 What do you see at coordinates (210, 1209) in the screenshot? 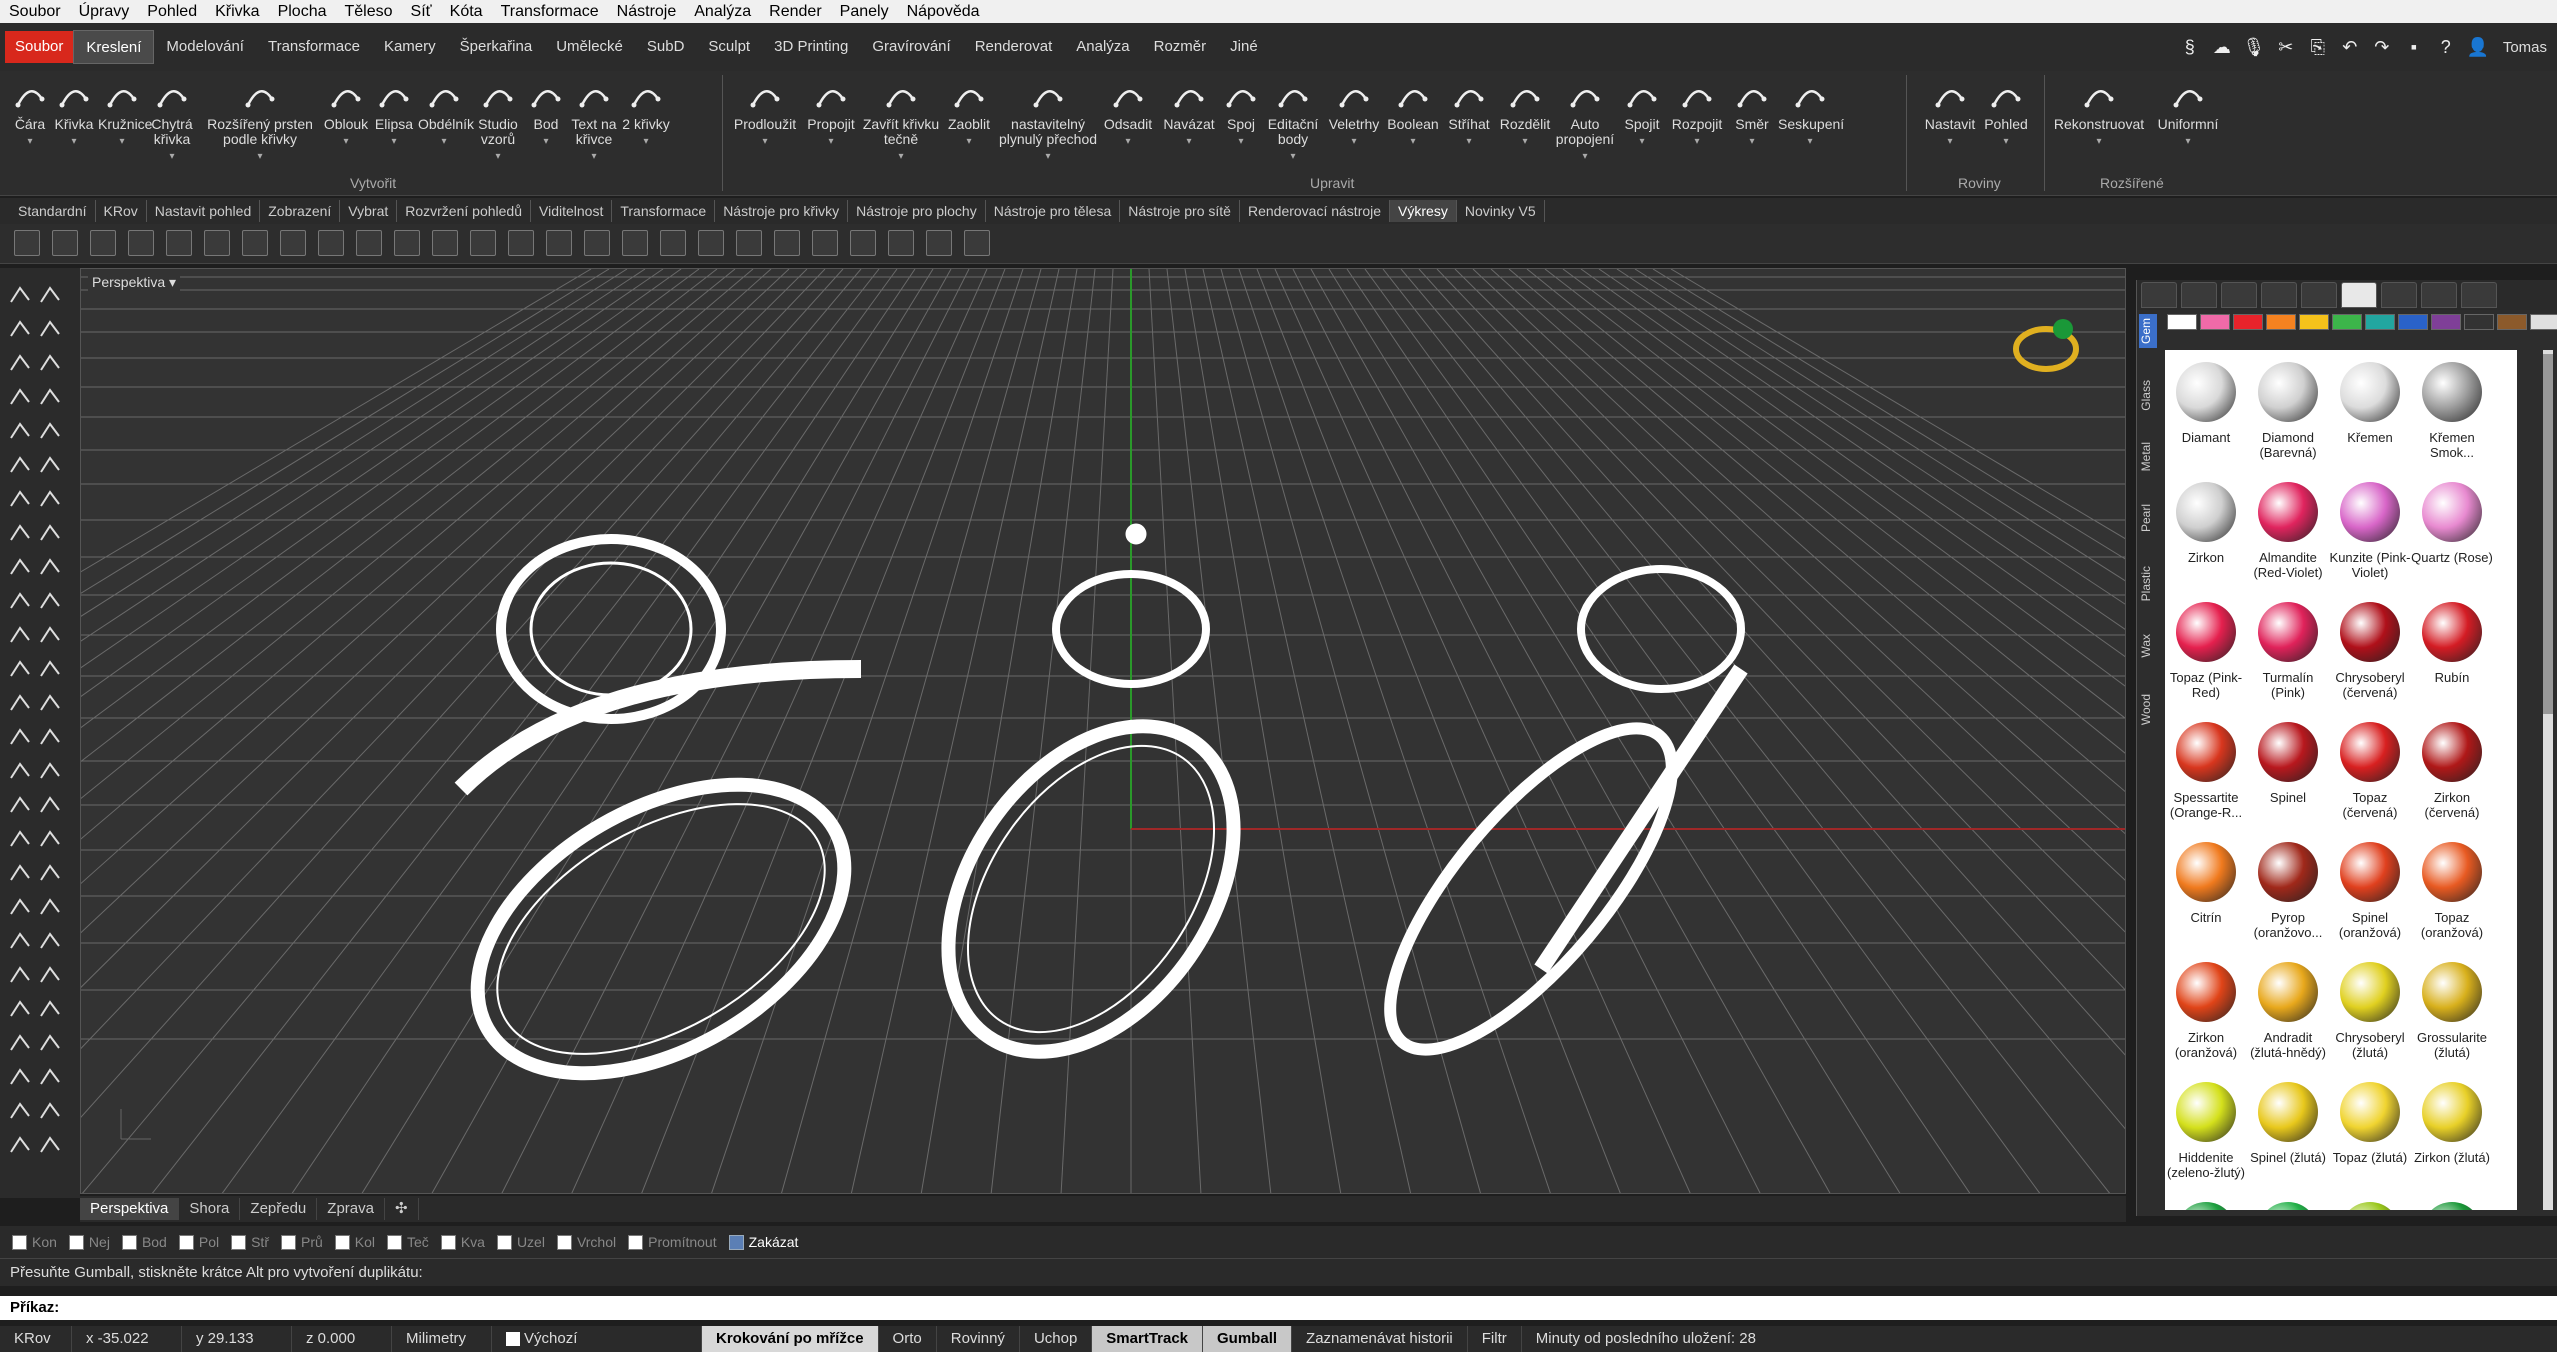
I see `viewport-tab: Shora` at bounding box center [210, 1209].